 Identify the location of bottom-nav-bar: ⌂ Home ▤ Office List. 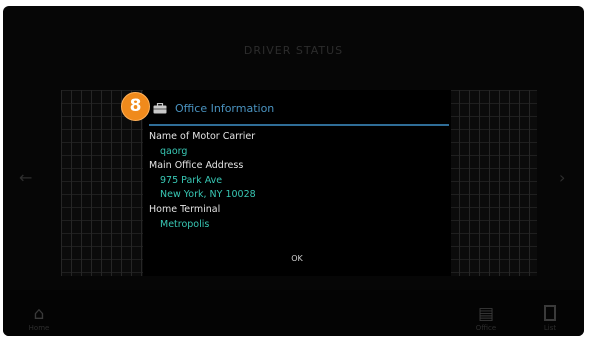
(293, 313).